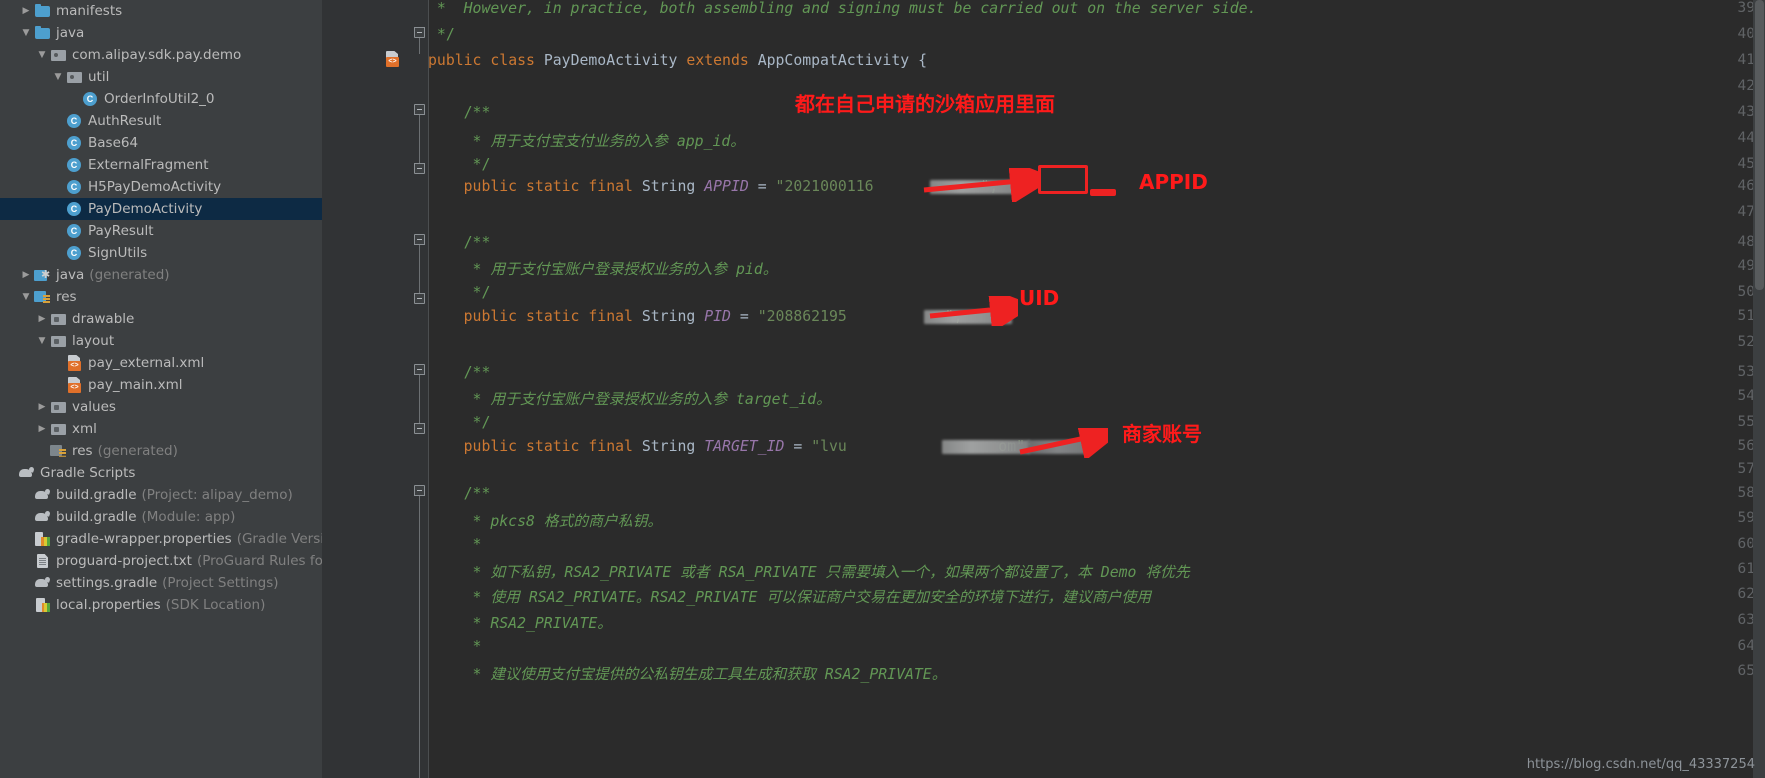 This screenshot has height=778, width=1765. What do you see at coordinates (1039, 298) in the screenshot?
I see `annotation-uid-label: UID` at bounding box center [1039, 298].